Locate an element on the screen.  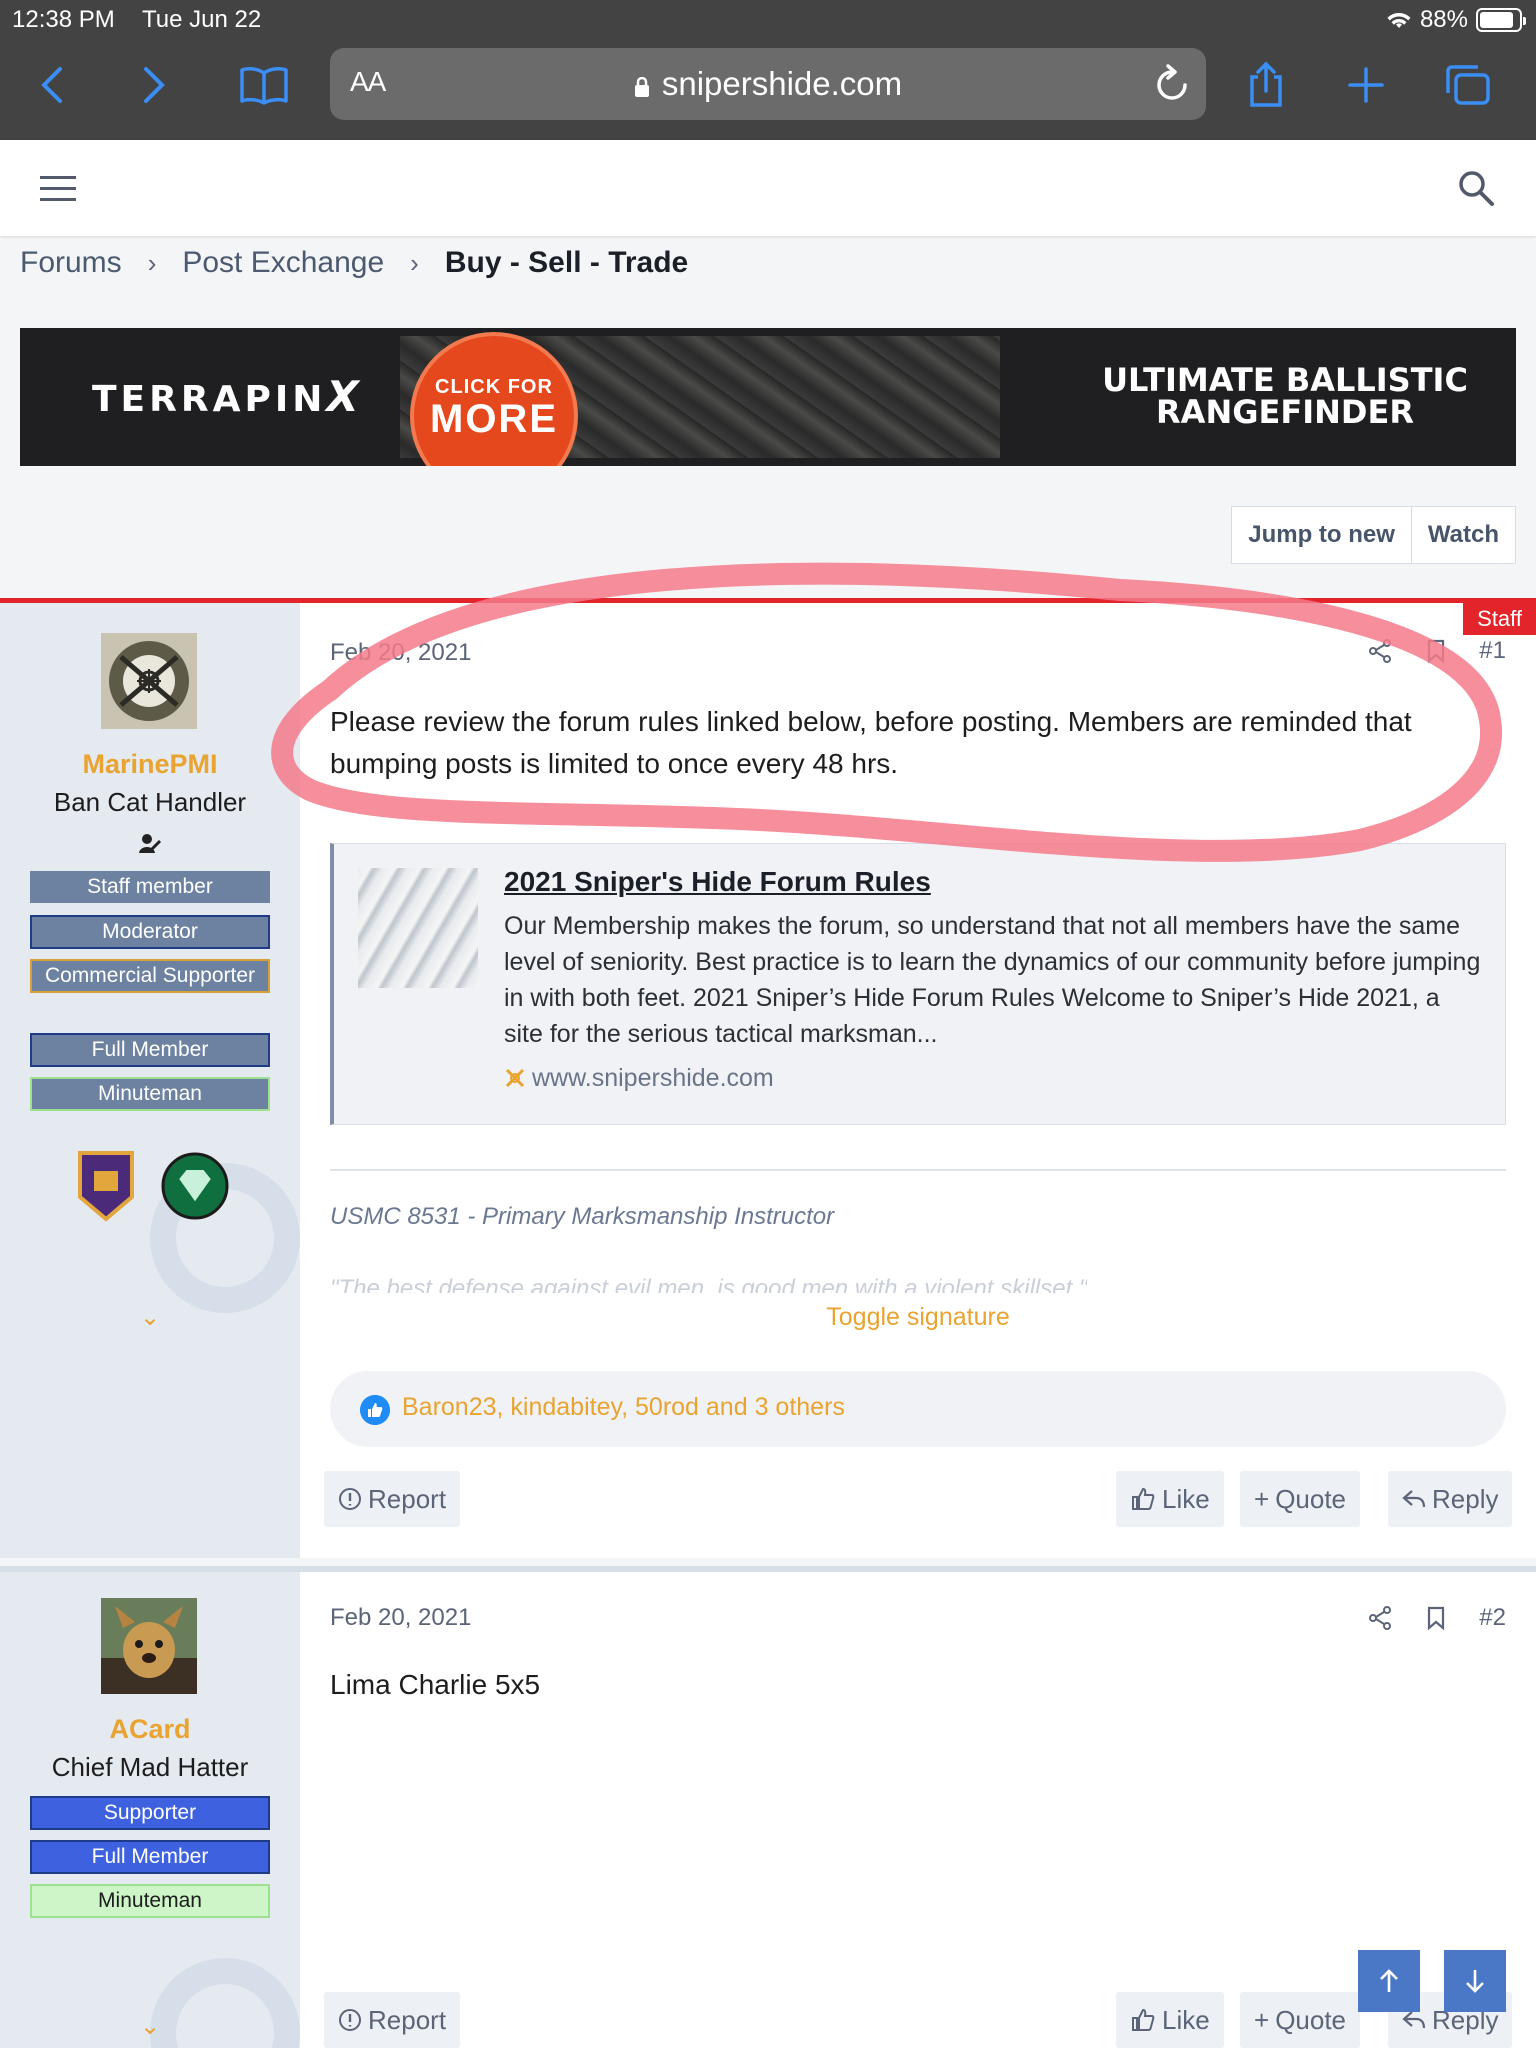
status-time: 12:38 PM is located at coordinates (63, 19).